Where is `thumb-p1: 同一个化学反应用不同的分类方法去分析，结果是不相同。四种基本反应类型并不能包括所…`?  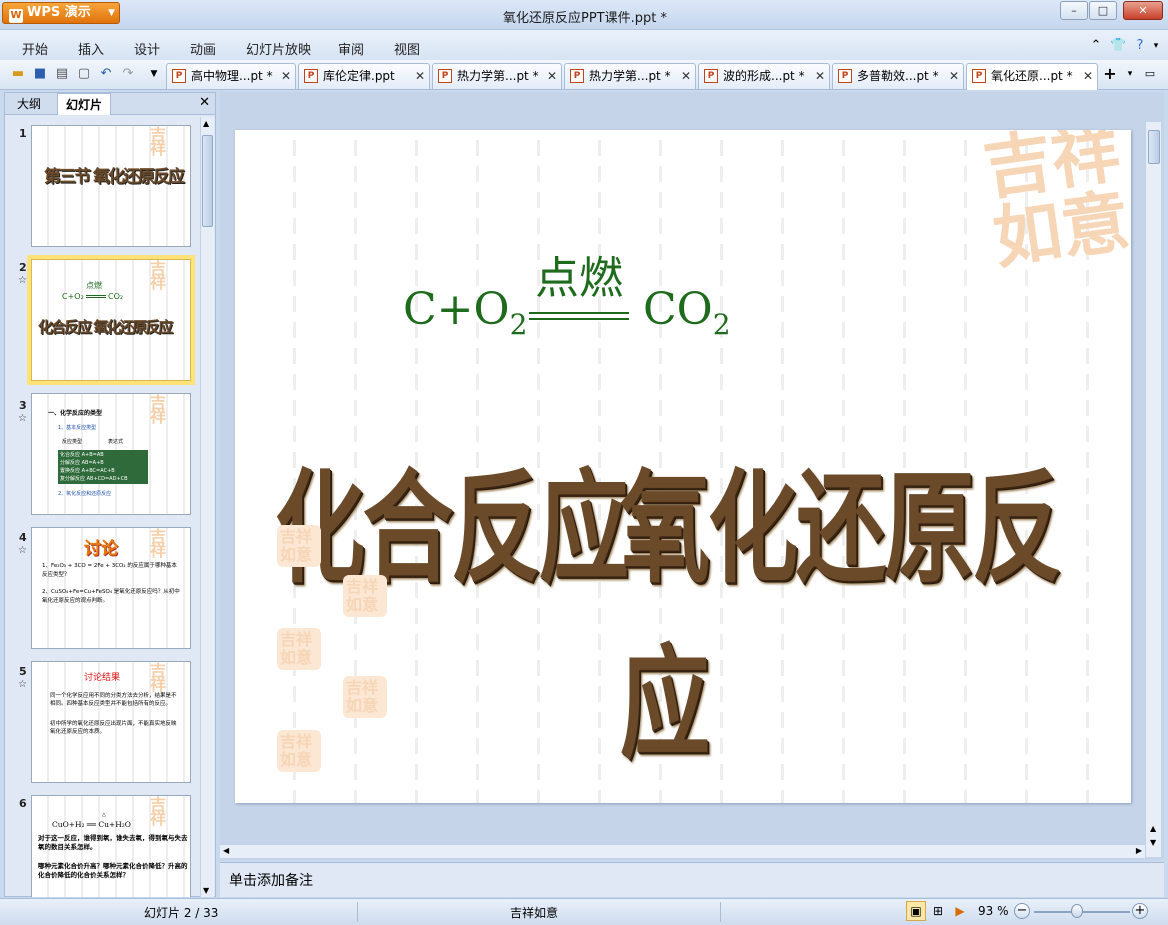 thumb-p1: 同一个化学反应用不同的分类方法去分析，结果是不相同。四种基本反应类型并不能包括所… is located at coordinates (113, 700).